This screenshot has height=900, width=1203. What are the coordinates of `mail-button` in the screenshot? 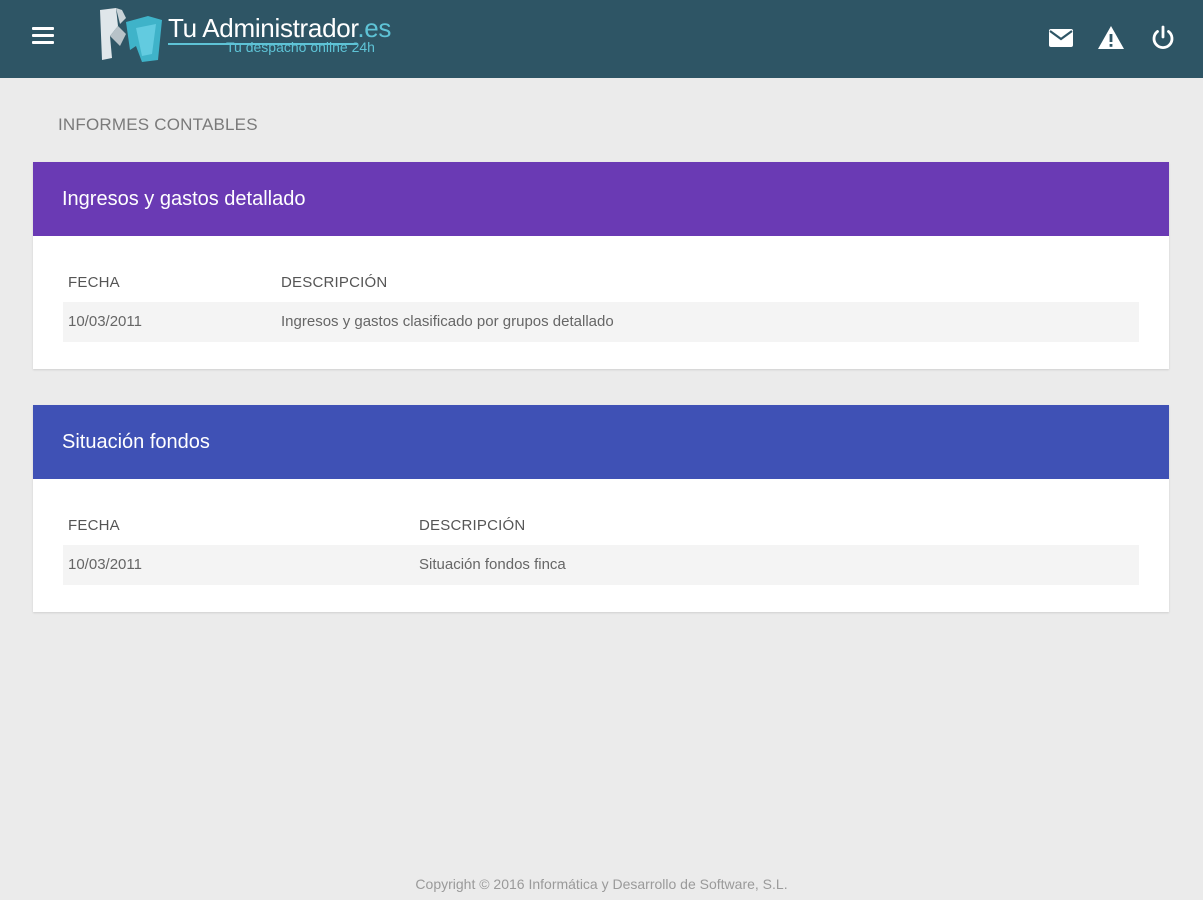 It's located at (1061, 38).